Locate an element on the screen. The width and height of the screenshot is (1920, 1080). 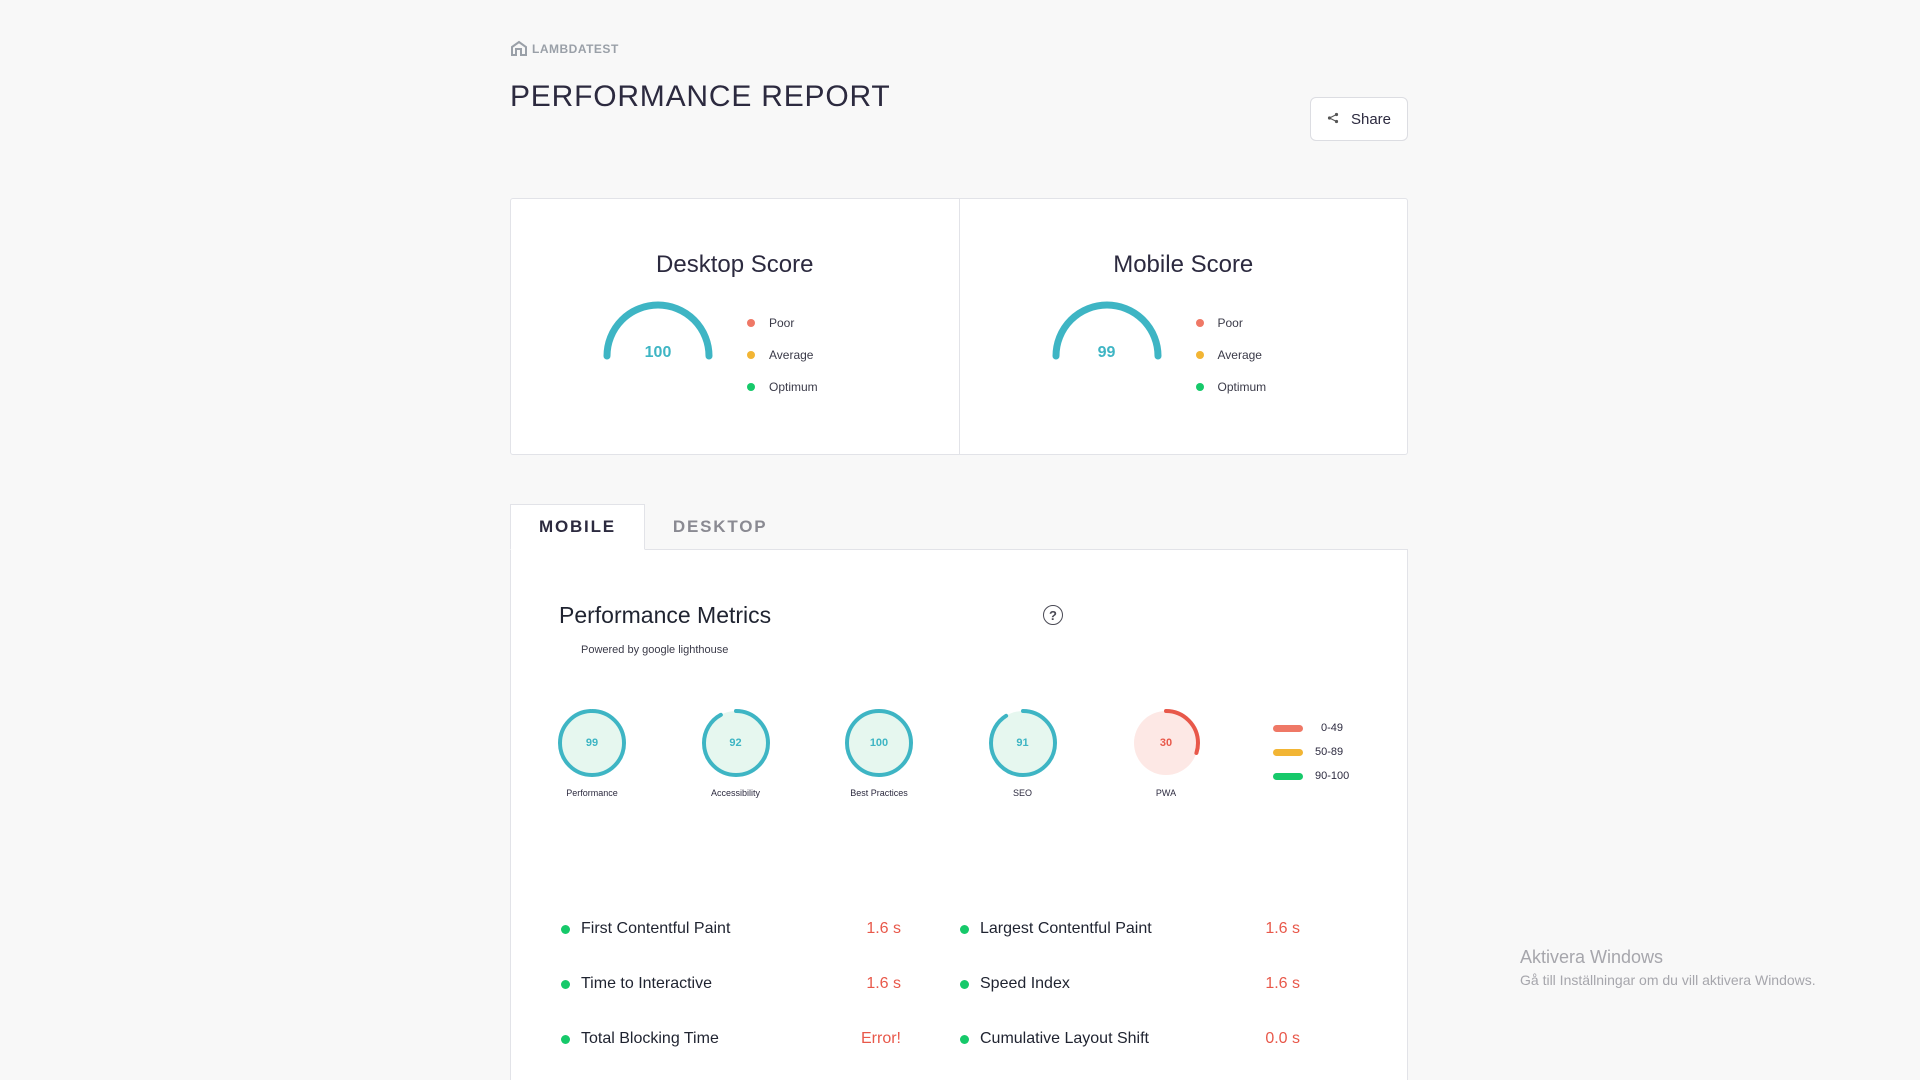
tab-desktop: DESKTOP is located at coordinates (720, 527).